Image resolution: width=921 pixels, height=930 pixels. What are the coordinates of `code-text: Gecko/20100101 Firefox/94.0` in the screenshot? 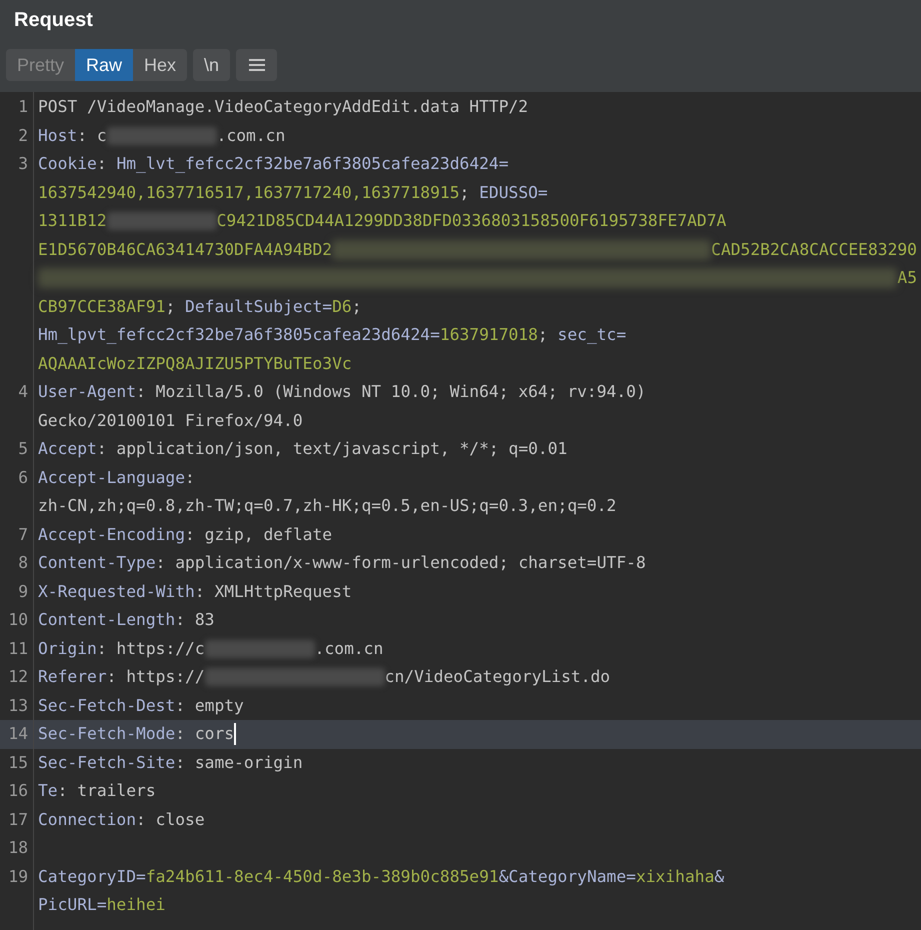 It's located at (170, 421).